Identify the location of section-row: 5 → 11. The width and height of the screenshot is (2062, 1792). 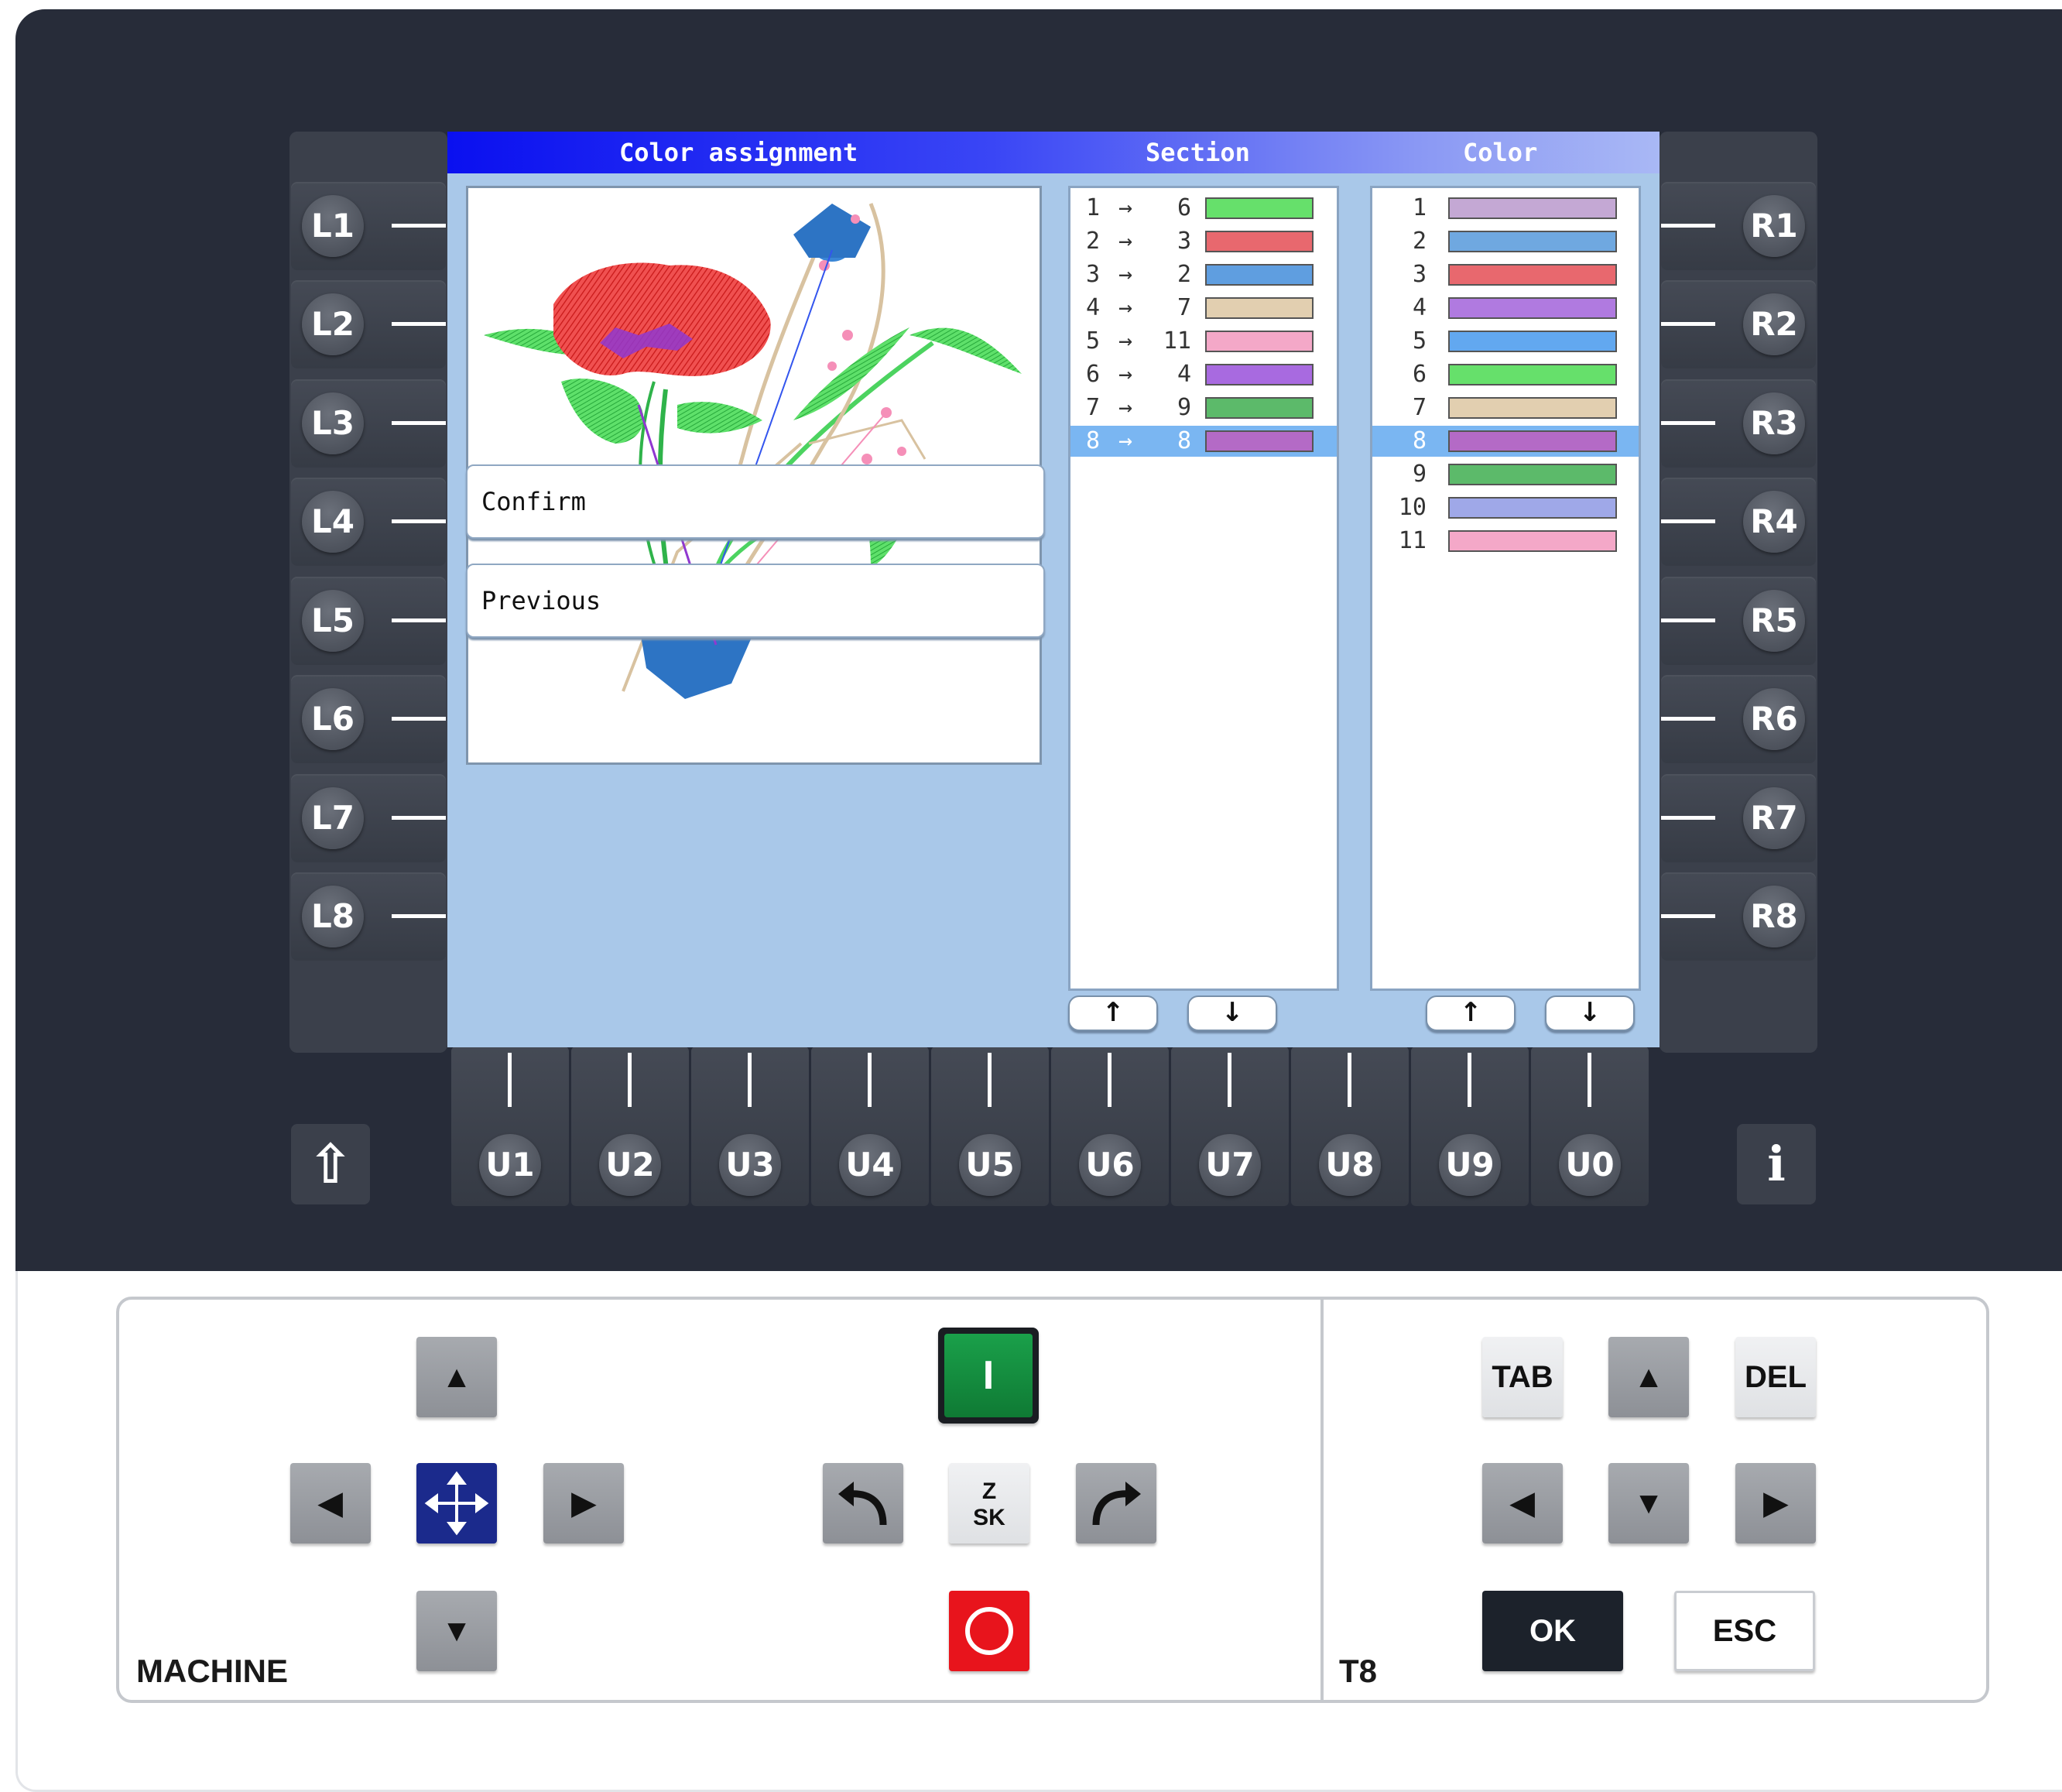
(1203, 341).